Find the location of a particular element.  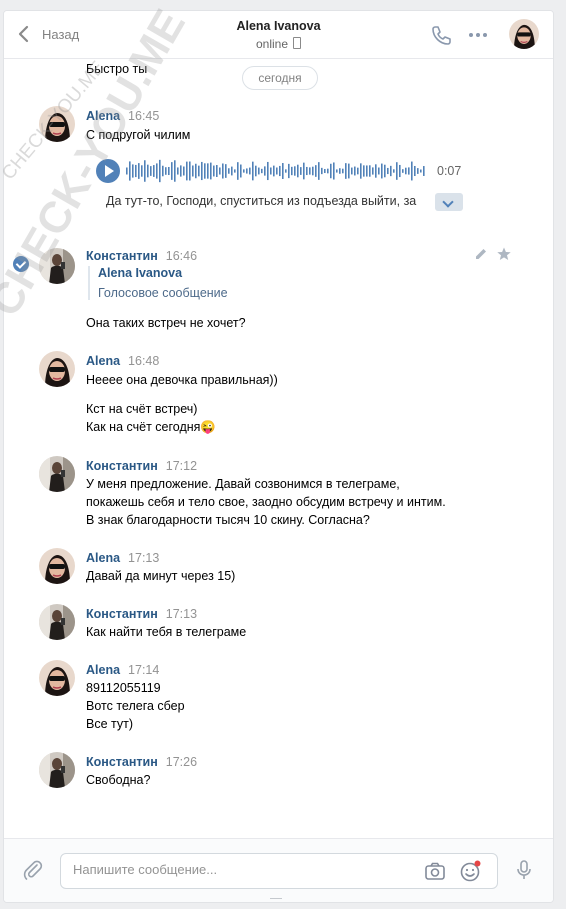

voice-waveform is located at coordinates (276, 171).